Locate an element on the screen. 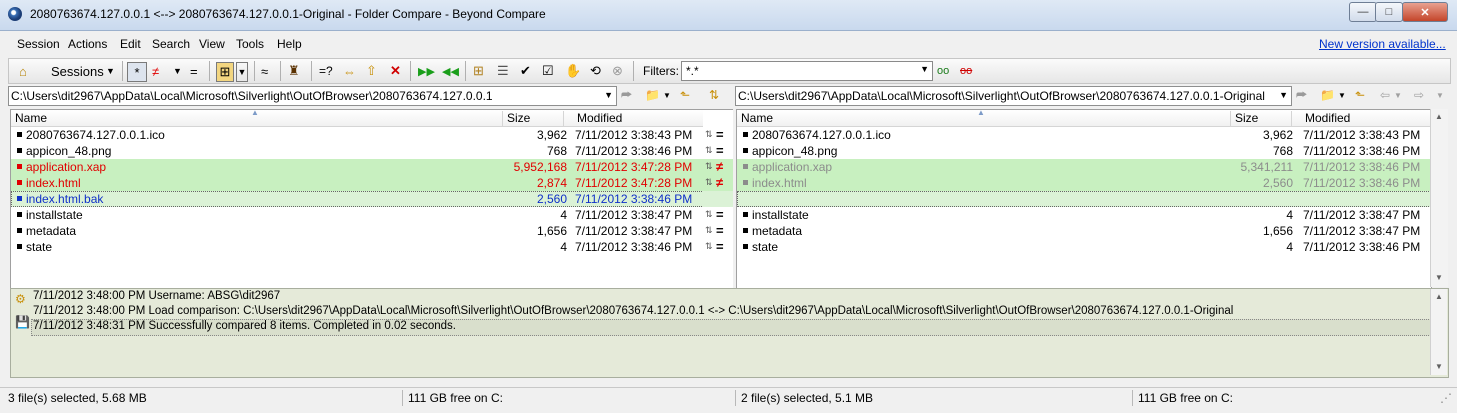  filter-hide-icon: oo is located at coordinates (966, 71).